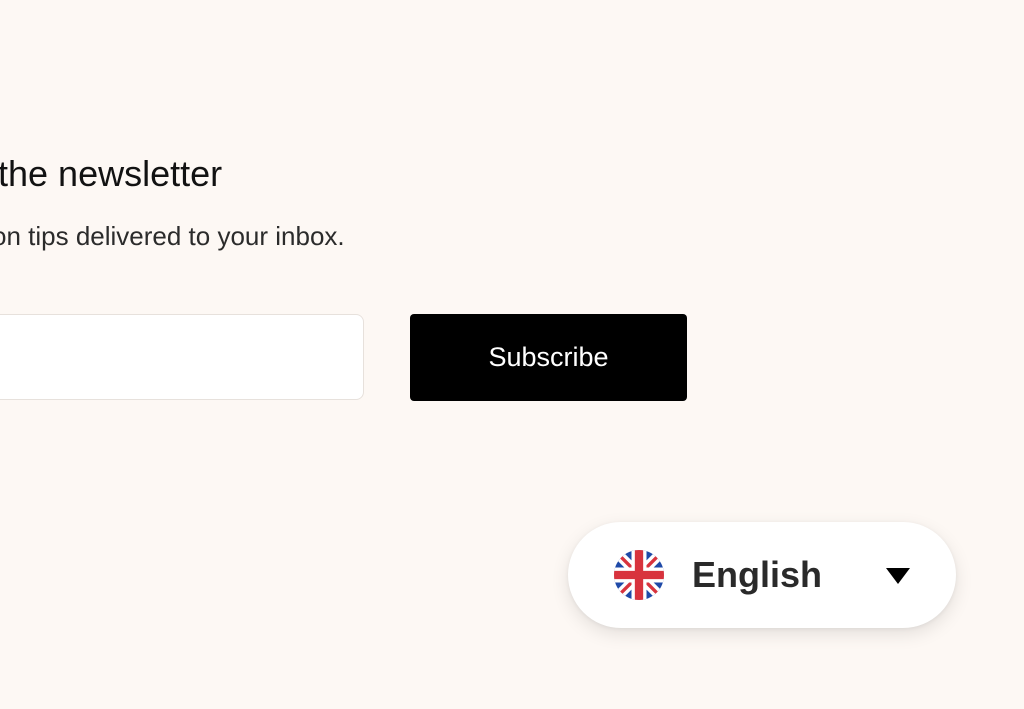 The width and height of the screenshot is (1024, 709). What do you see at coordinates (172, 236) in the screenshot?
I see `newsletter-subtitle: on tips delivered to your inbox.` at bounding box center [172, 236].